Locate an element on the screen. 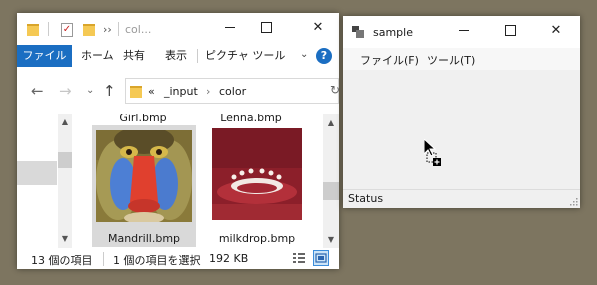  selection-count: 1 個の項目を選択 is located at coordinates (157, 260).